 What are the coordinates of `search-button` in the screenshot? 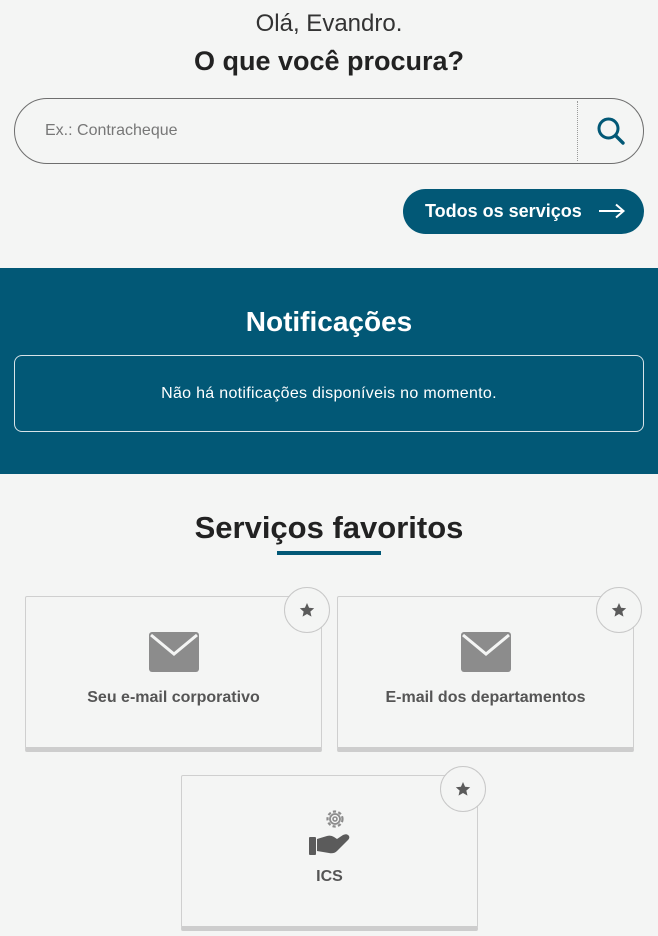 It's located at (611, 131).